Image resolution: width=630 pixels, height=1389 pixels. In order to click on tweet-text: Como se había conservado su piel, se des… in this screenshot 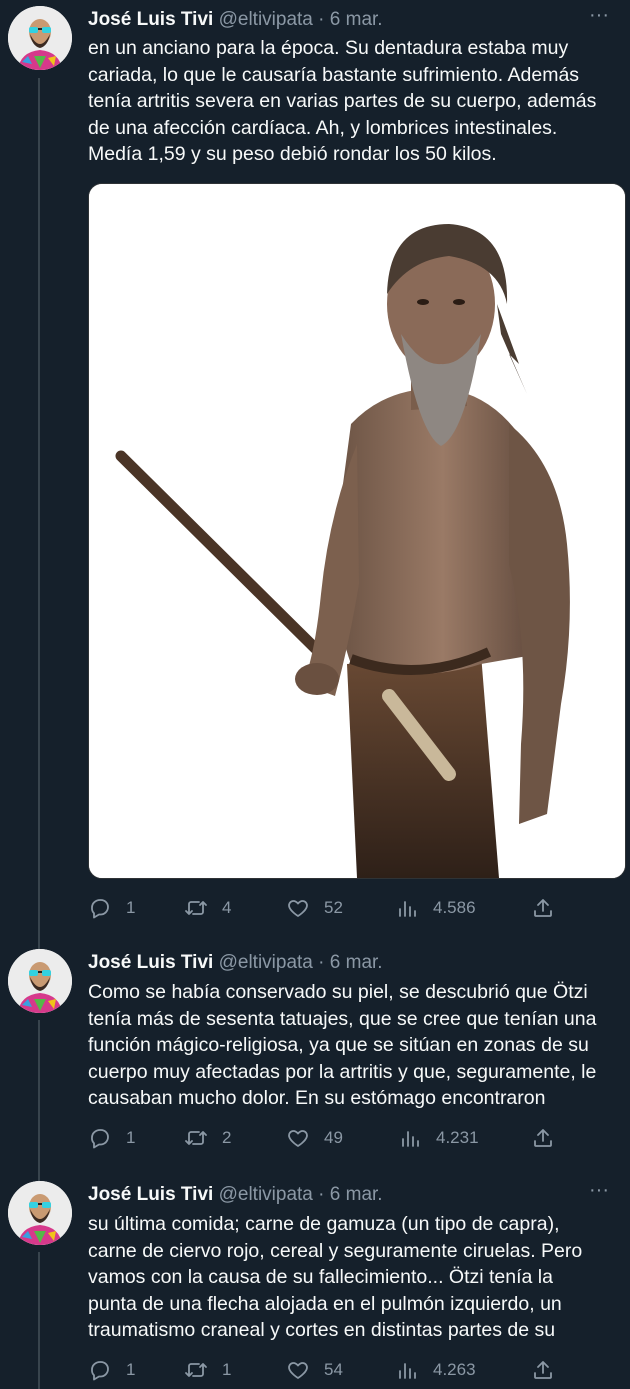, I will do `click(354, 1045)`.